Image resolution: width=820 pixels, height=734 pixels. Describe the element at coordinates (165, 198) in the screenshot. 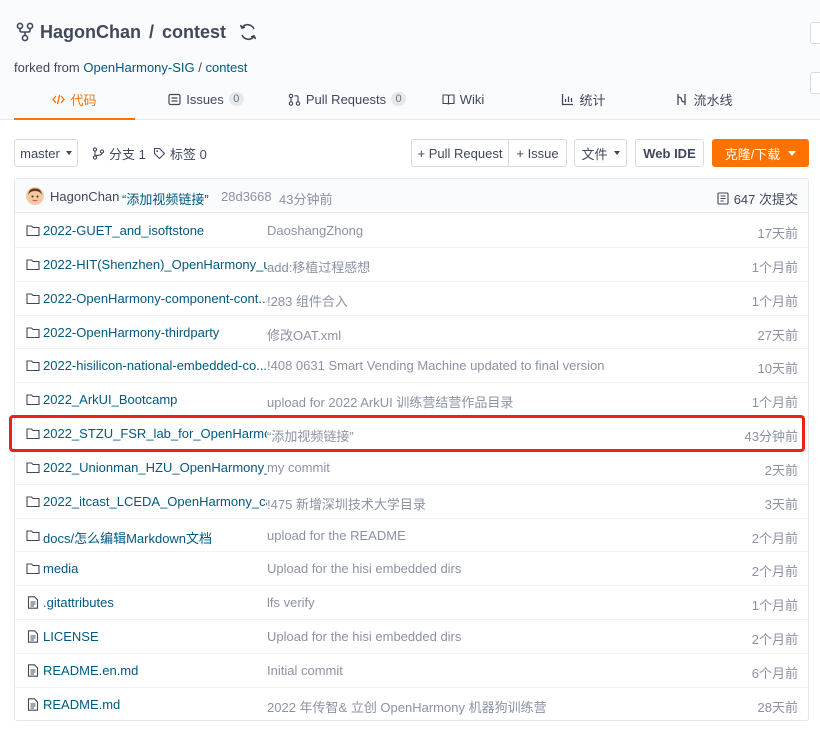

I see `commit-message-link: “添加视频链接”` at that location.